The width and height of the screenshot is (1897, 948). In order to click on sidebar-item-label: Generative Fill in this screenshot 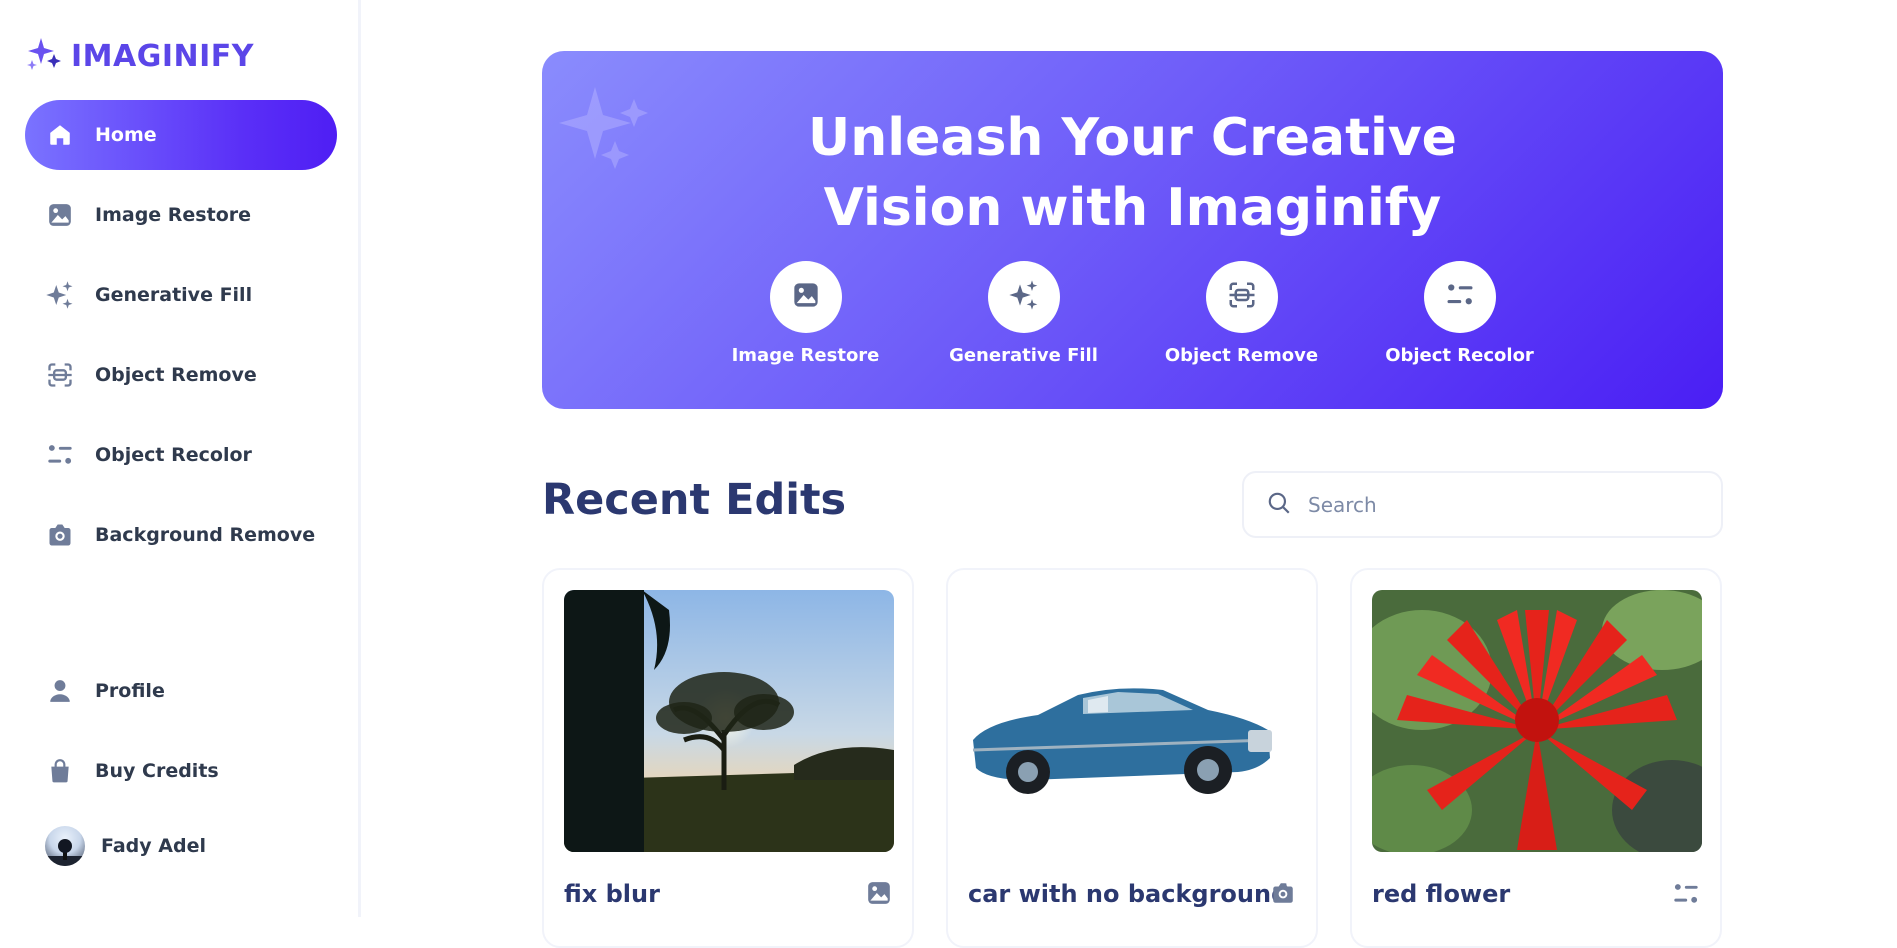, I will do `click(174, 295)`.